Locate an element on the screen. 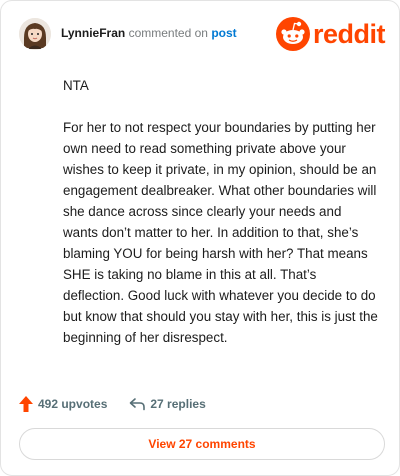  reddit-wordmark: reddit is located at coordinates (349, 34).